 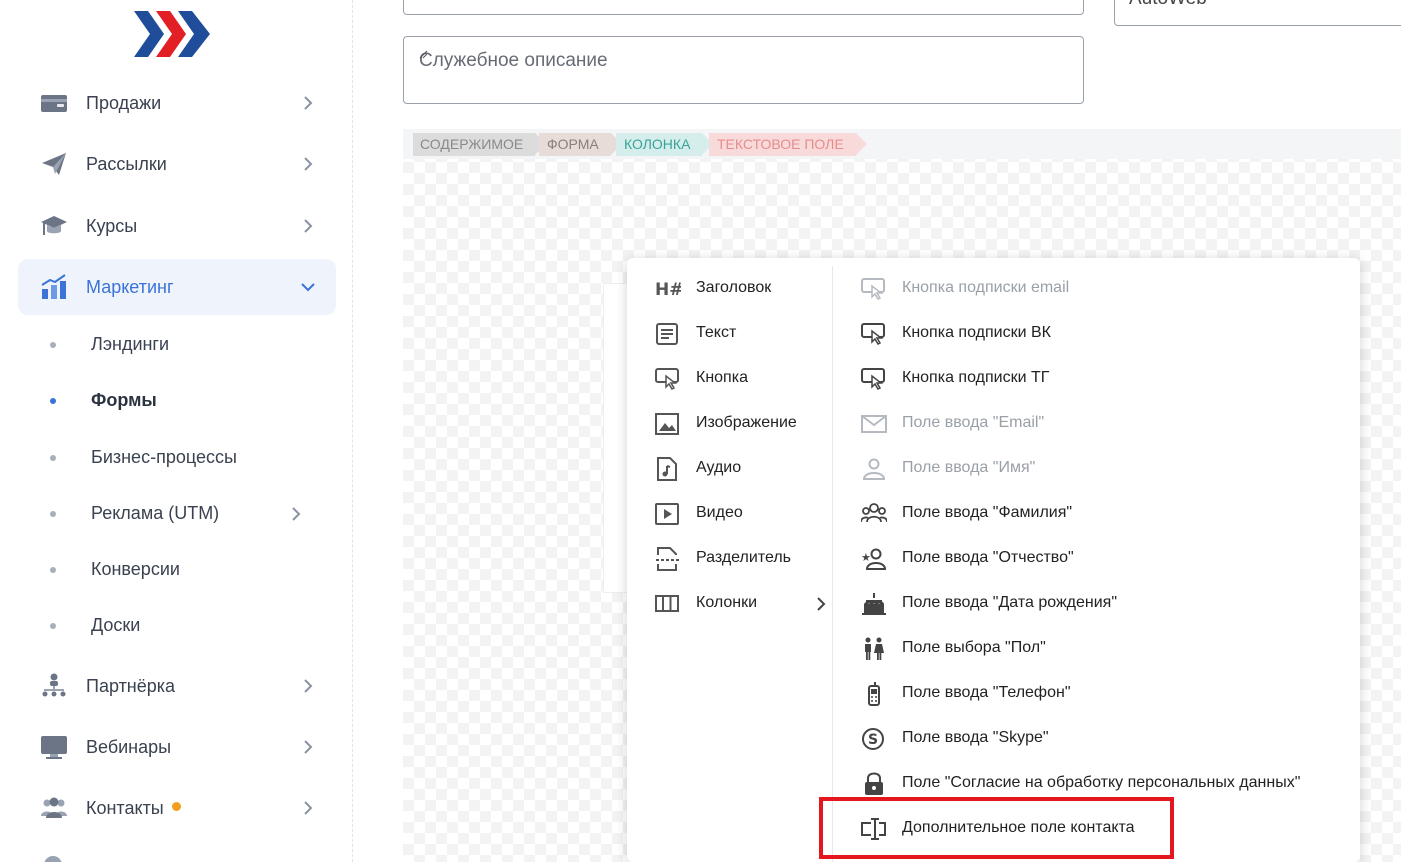 What do you see at coordinates (116, 625) in the screenshot?
I see `sidebar-subitem-label: Доски` at bounding box center [116, 625].